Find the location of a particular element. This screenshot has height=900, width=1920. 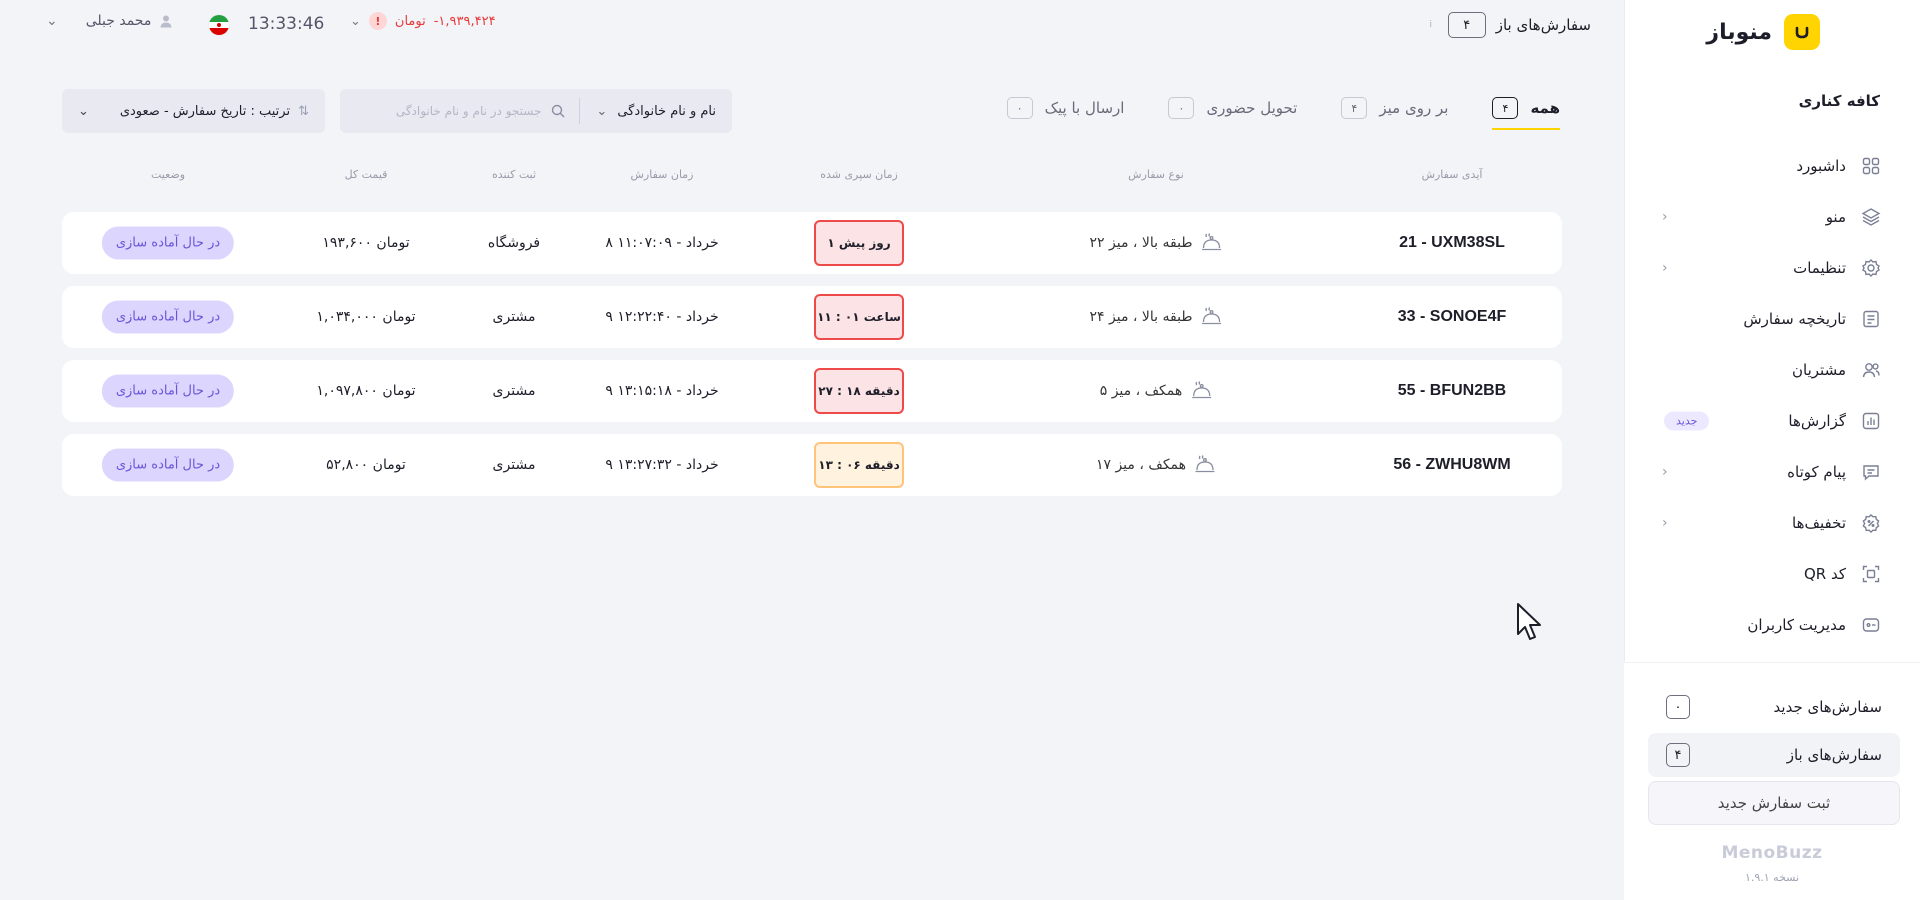

sidebar-item-qr-code: کد QR is located at coordinates (1772, 573).